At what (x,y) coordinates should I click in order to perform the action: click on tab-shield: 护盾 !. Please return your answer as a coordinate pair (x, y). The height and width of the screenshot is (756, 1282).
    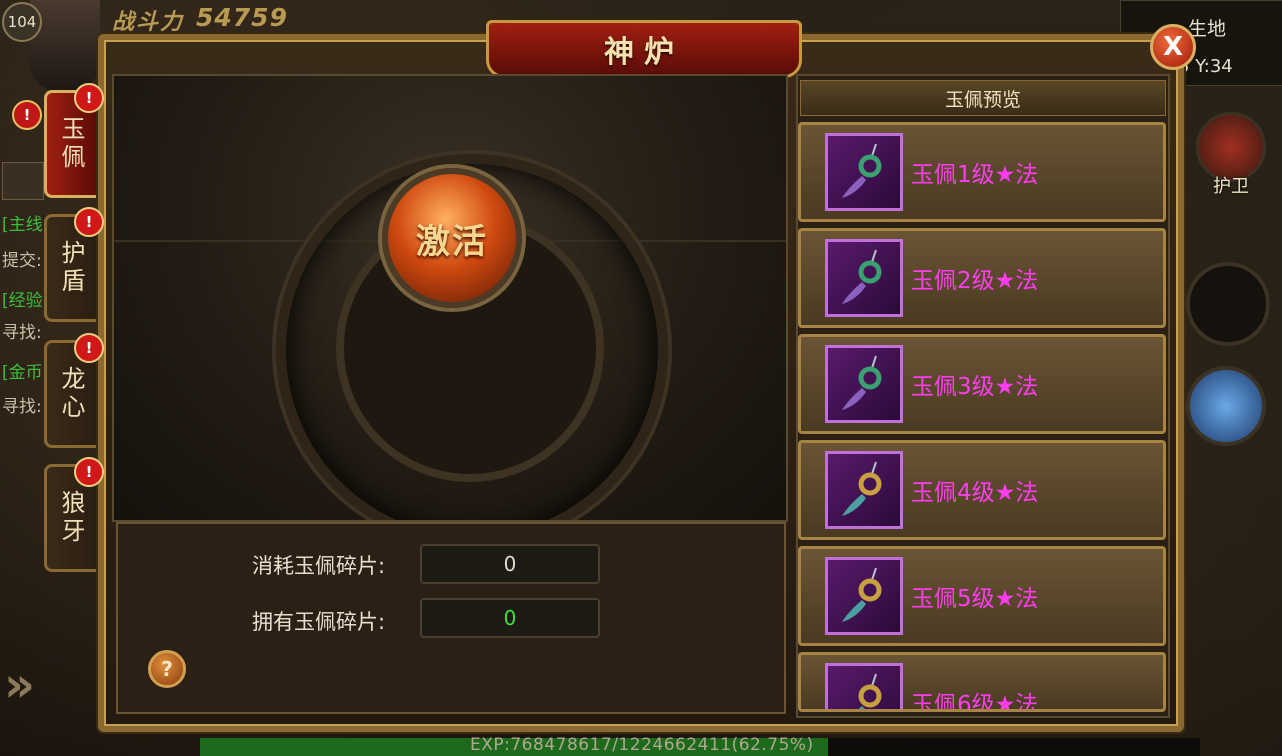
    Looking at the image, I should click on (74, 264).